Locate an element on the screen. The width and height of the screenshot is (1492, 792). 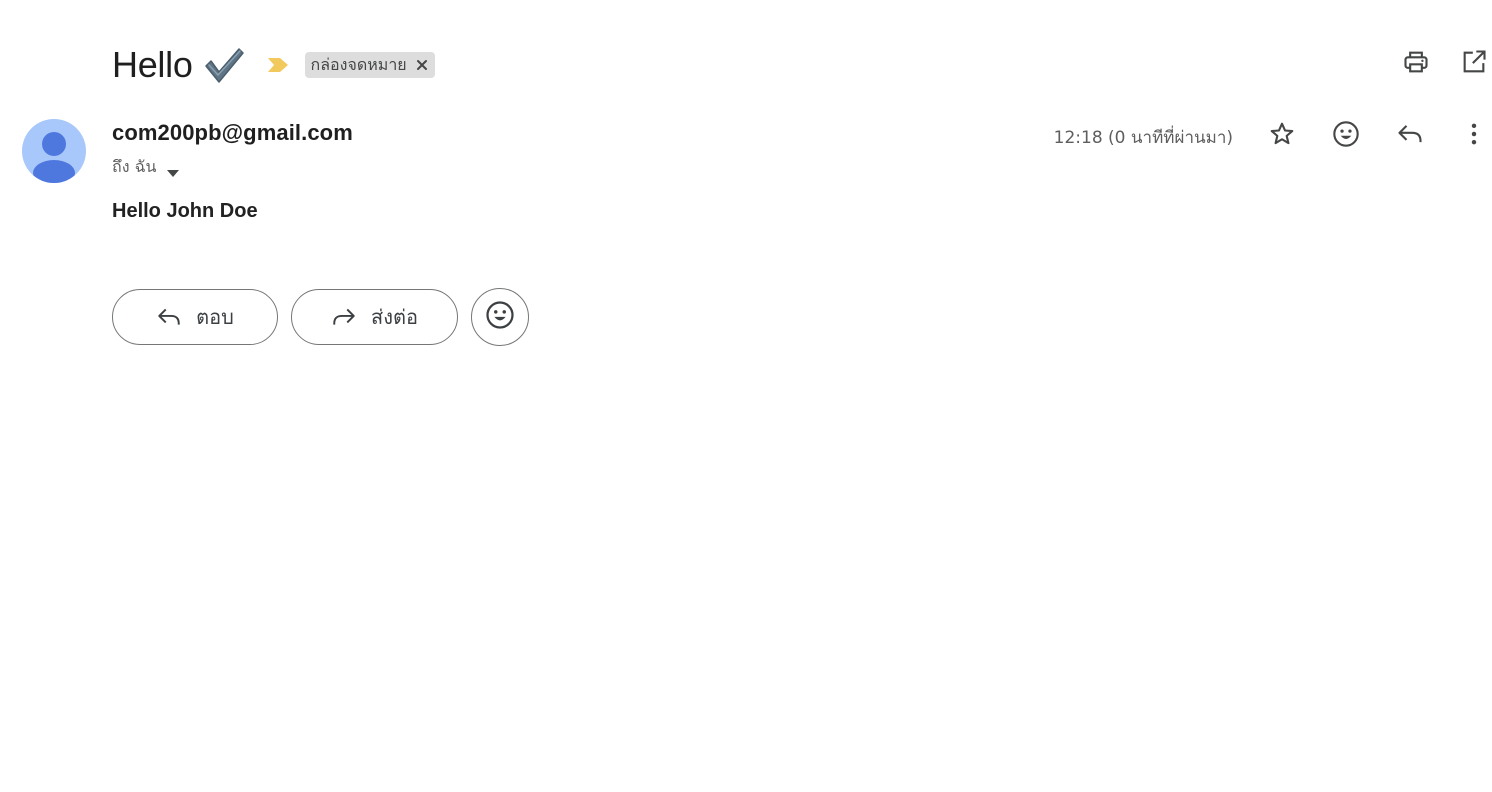
message-timestamp: 12:18 (0 นาทีที่ผ่านมา) is located at coordinates (1143, 138).